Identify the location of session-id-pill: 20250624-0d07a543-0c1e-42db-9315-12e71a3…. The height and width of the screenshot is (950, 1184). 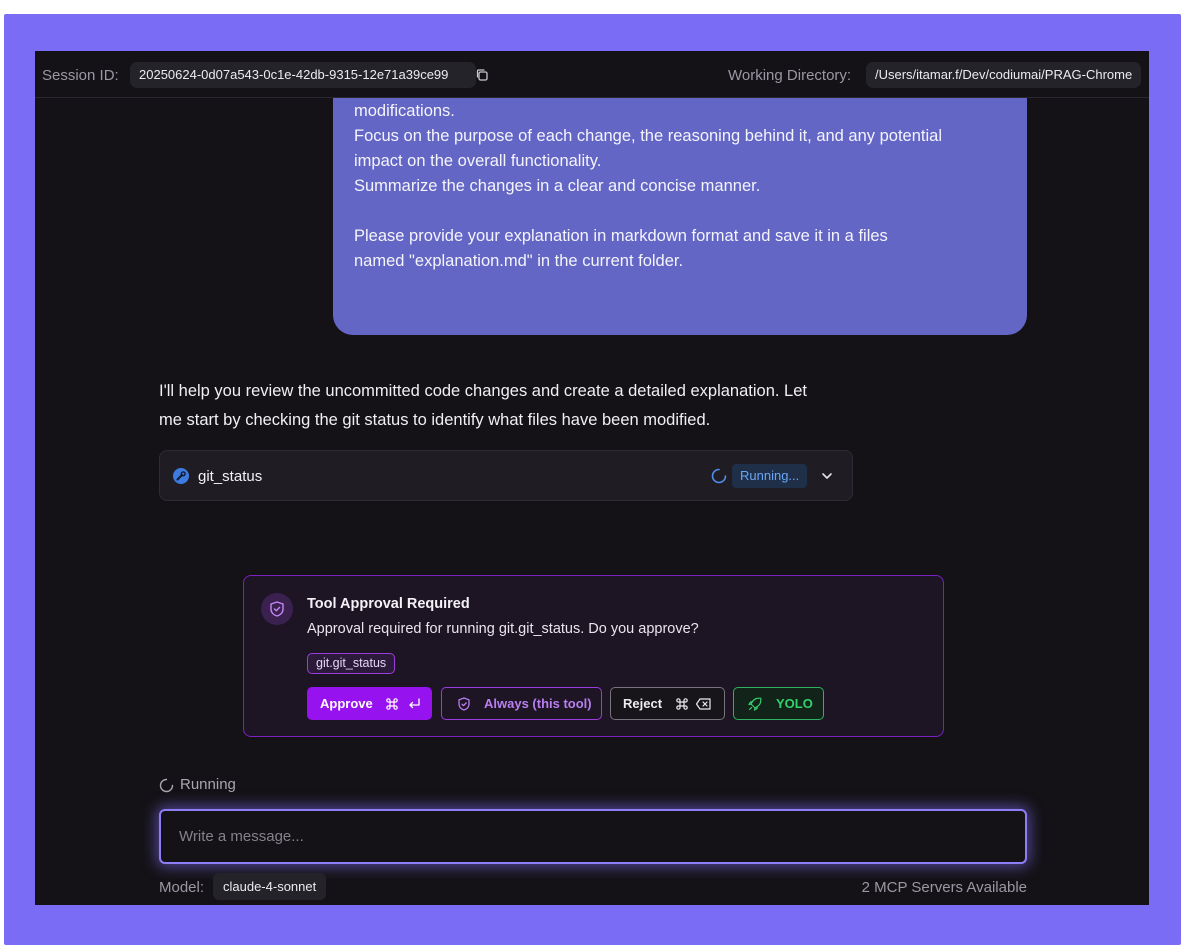
(309, 75).